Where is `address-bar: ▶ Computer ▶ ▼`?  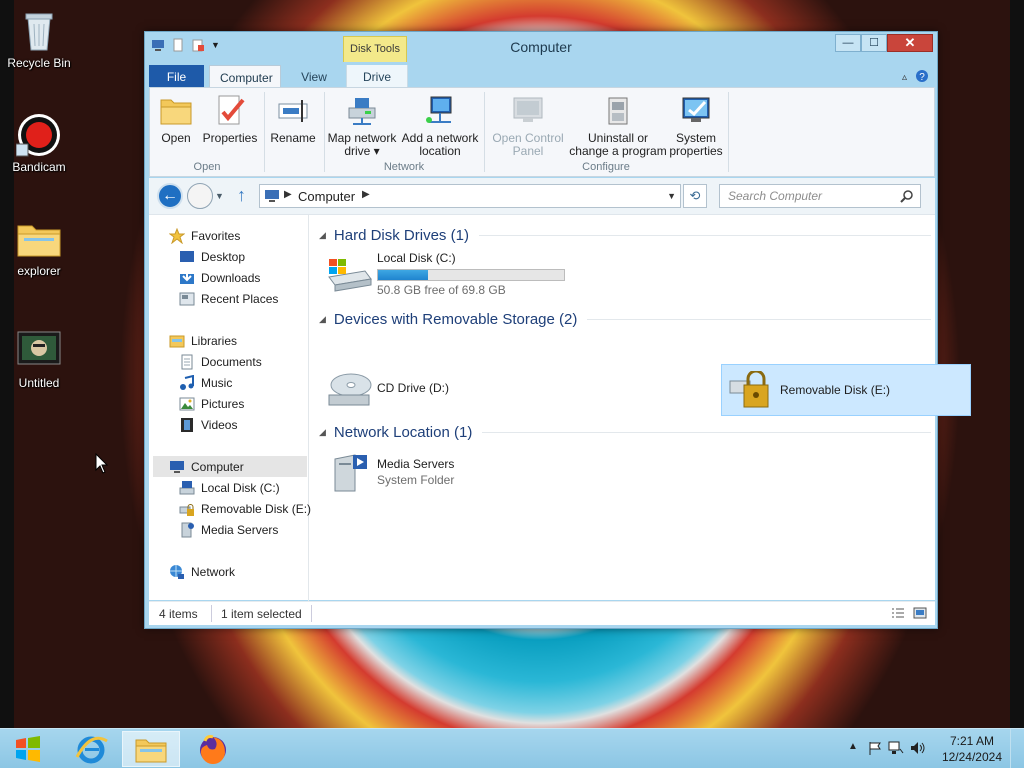 address-bar: ▶ Computer ▶ ▼ is located at coordinates (470, 196).